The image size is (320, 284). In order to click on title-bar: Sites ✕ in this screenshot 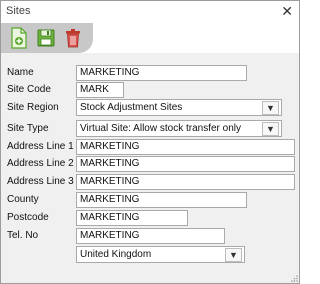, I will do `click(150, 12)`.